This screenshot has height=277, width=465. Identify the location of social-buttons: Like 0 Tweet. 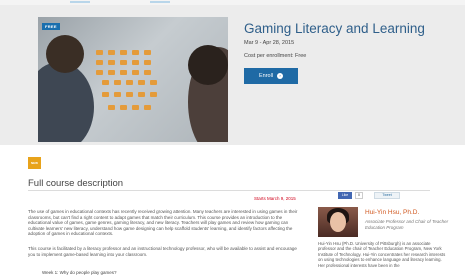
(369, 195).